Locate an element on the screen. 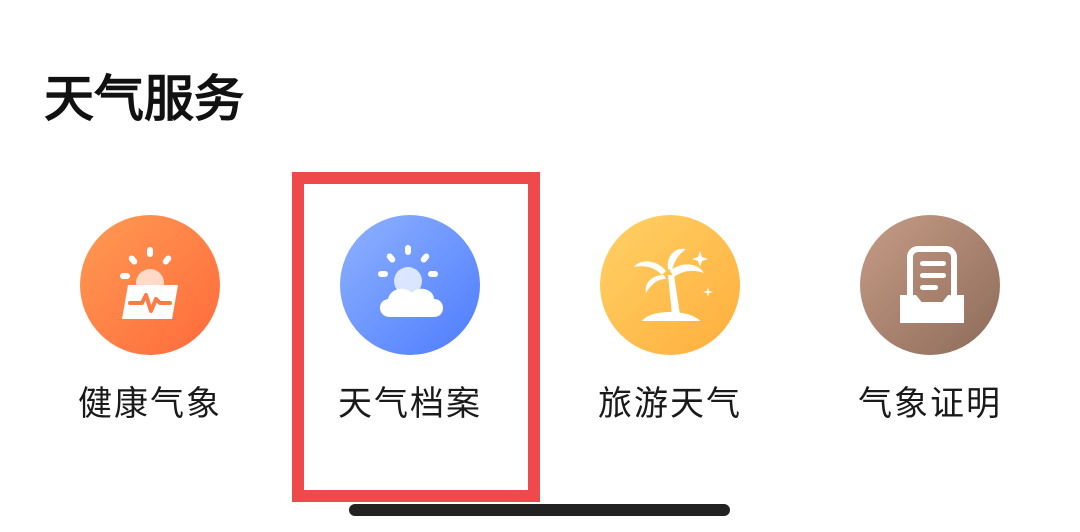 The width and height of the screenshot is (1080, 532). section-title: 天气服务 is located at coordinates (144, 99).